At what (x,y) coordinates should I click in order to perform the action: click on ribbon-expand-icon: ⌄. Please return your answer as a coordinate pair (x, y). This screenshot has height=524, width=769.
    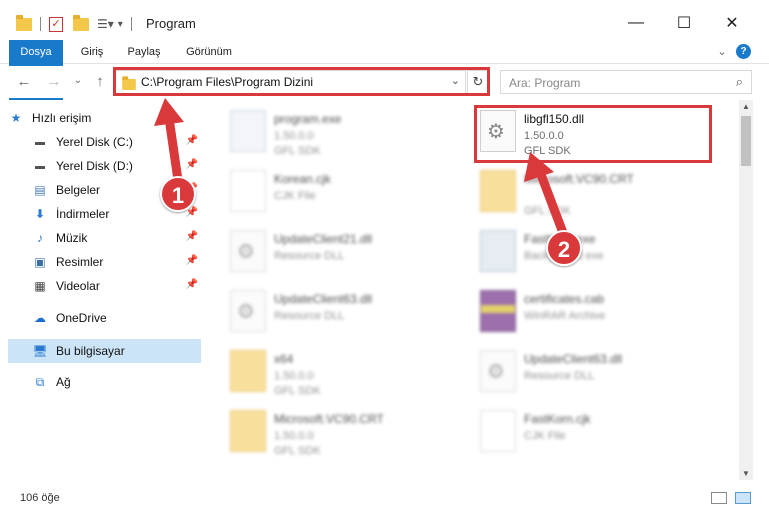
    Looking at the image, I should click on (722, 52).